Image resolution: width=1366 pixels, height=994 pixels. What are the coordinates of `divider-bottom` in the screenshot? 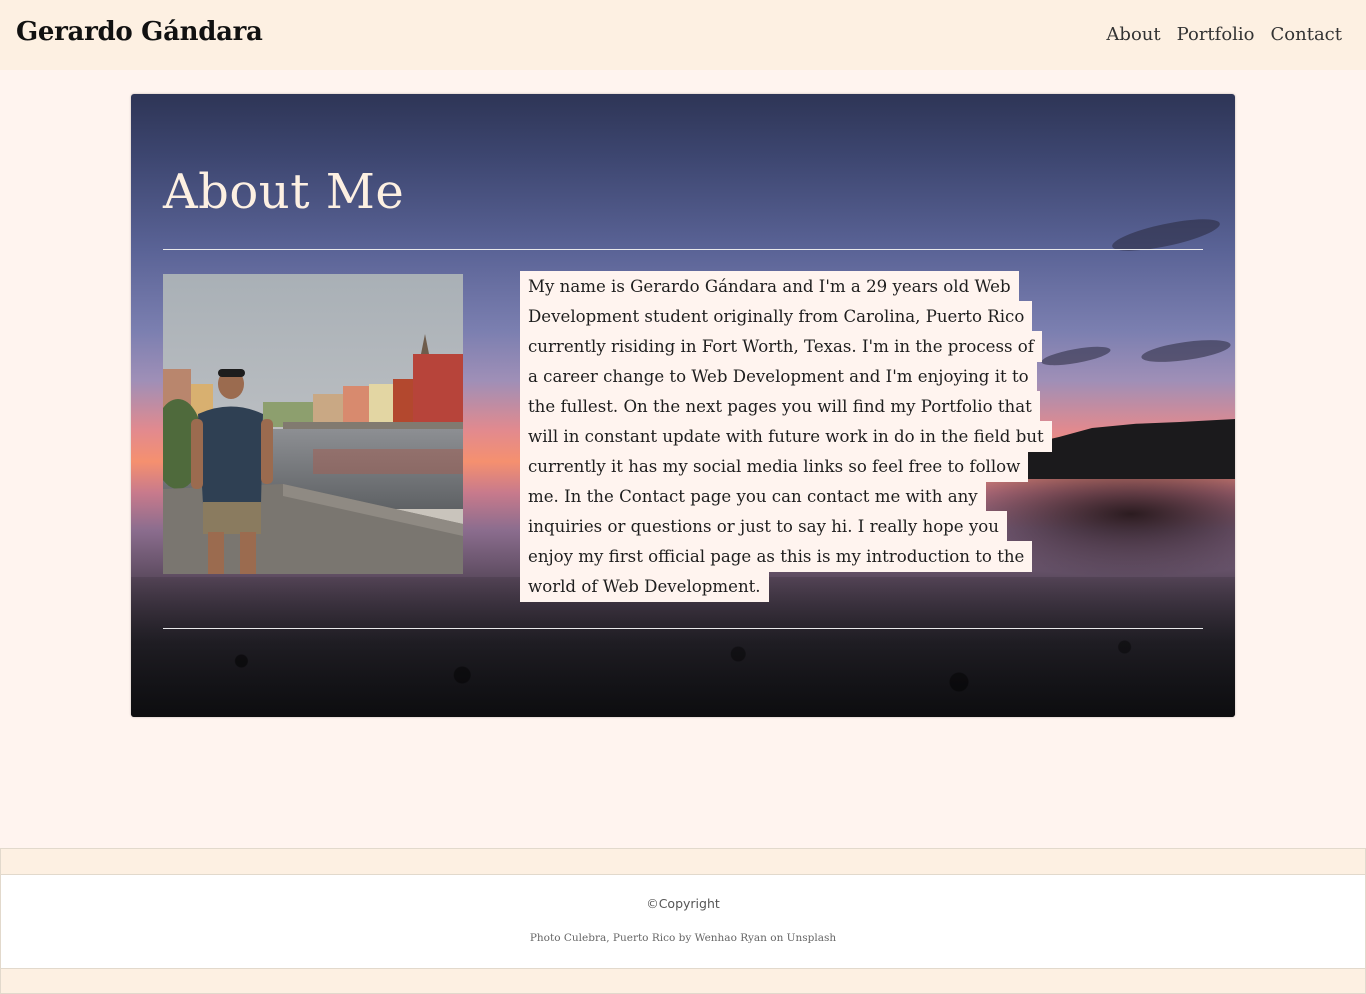 It's located at (683, 628).